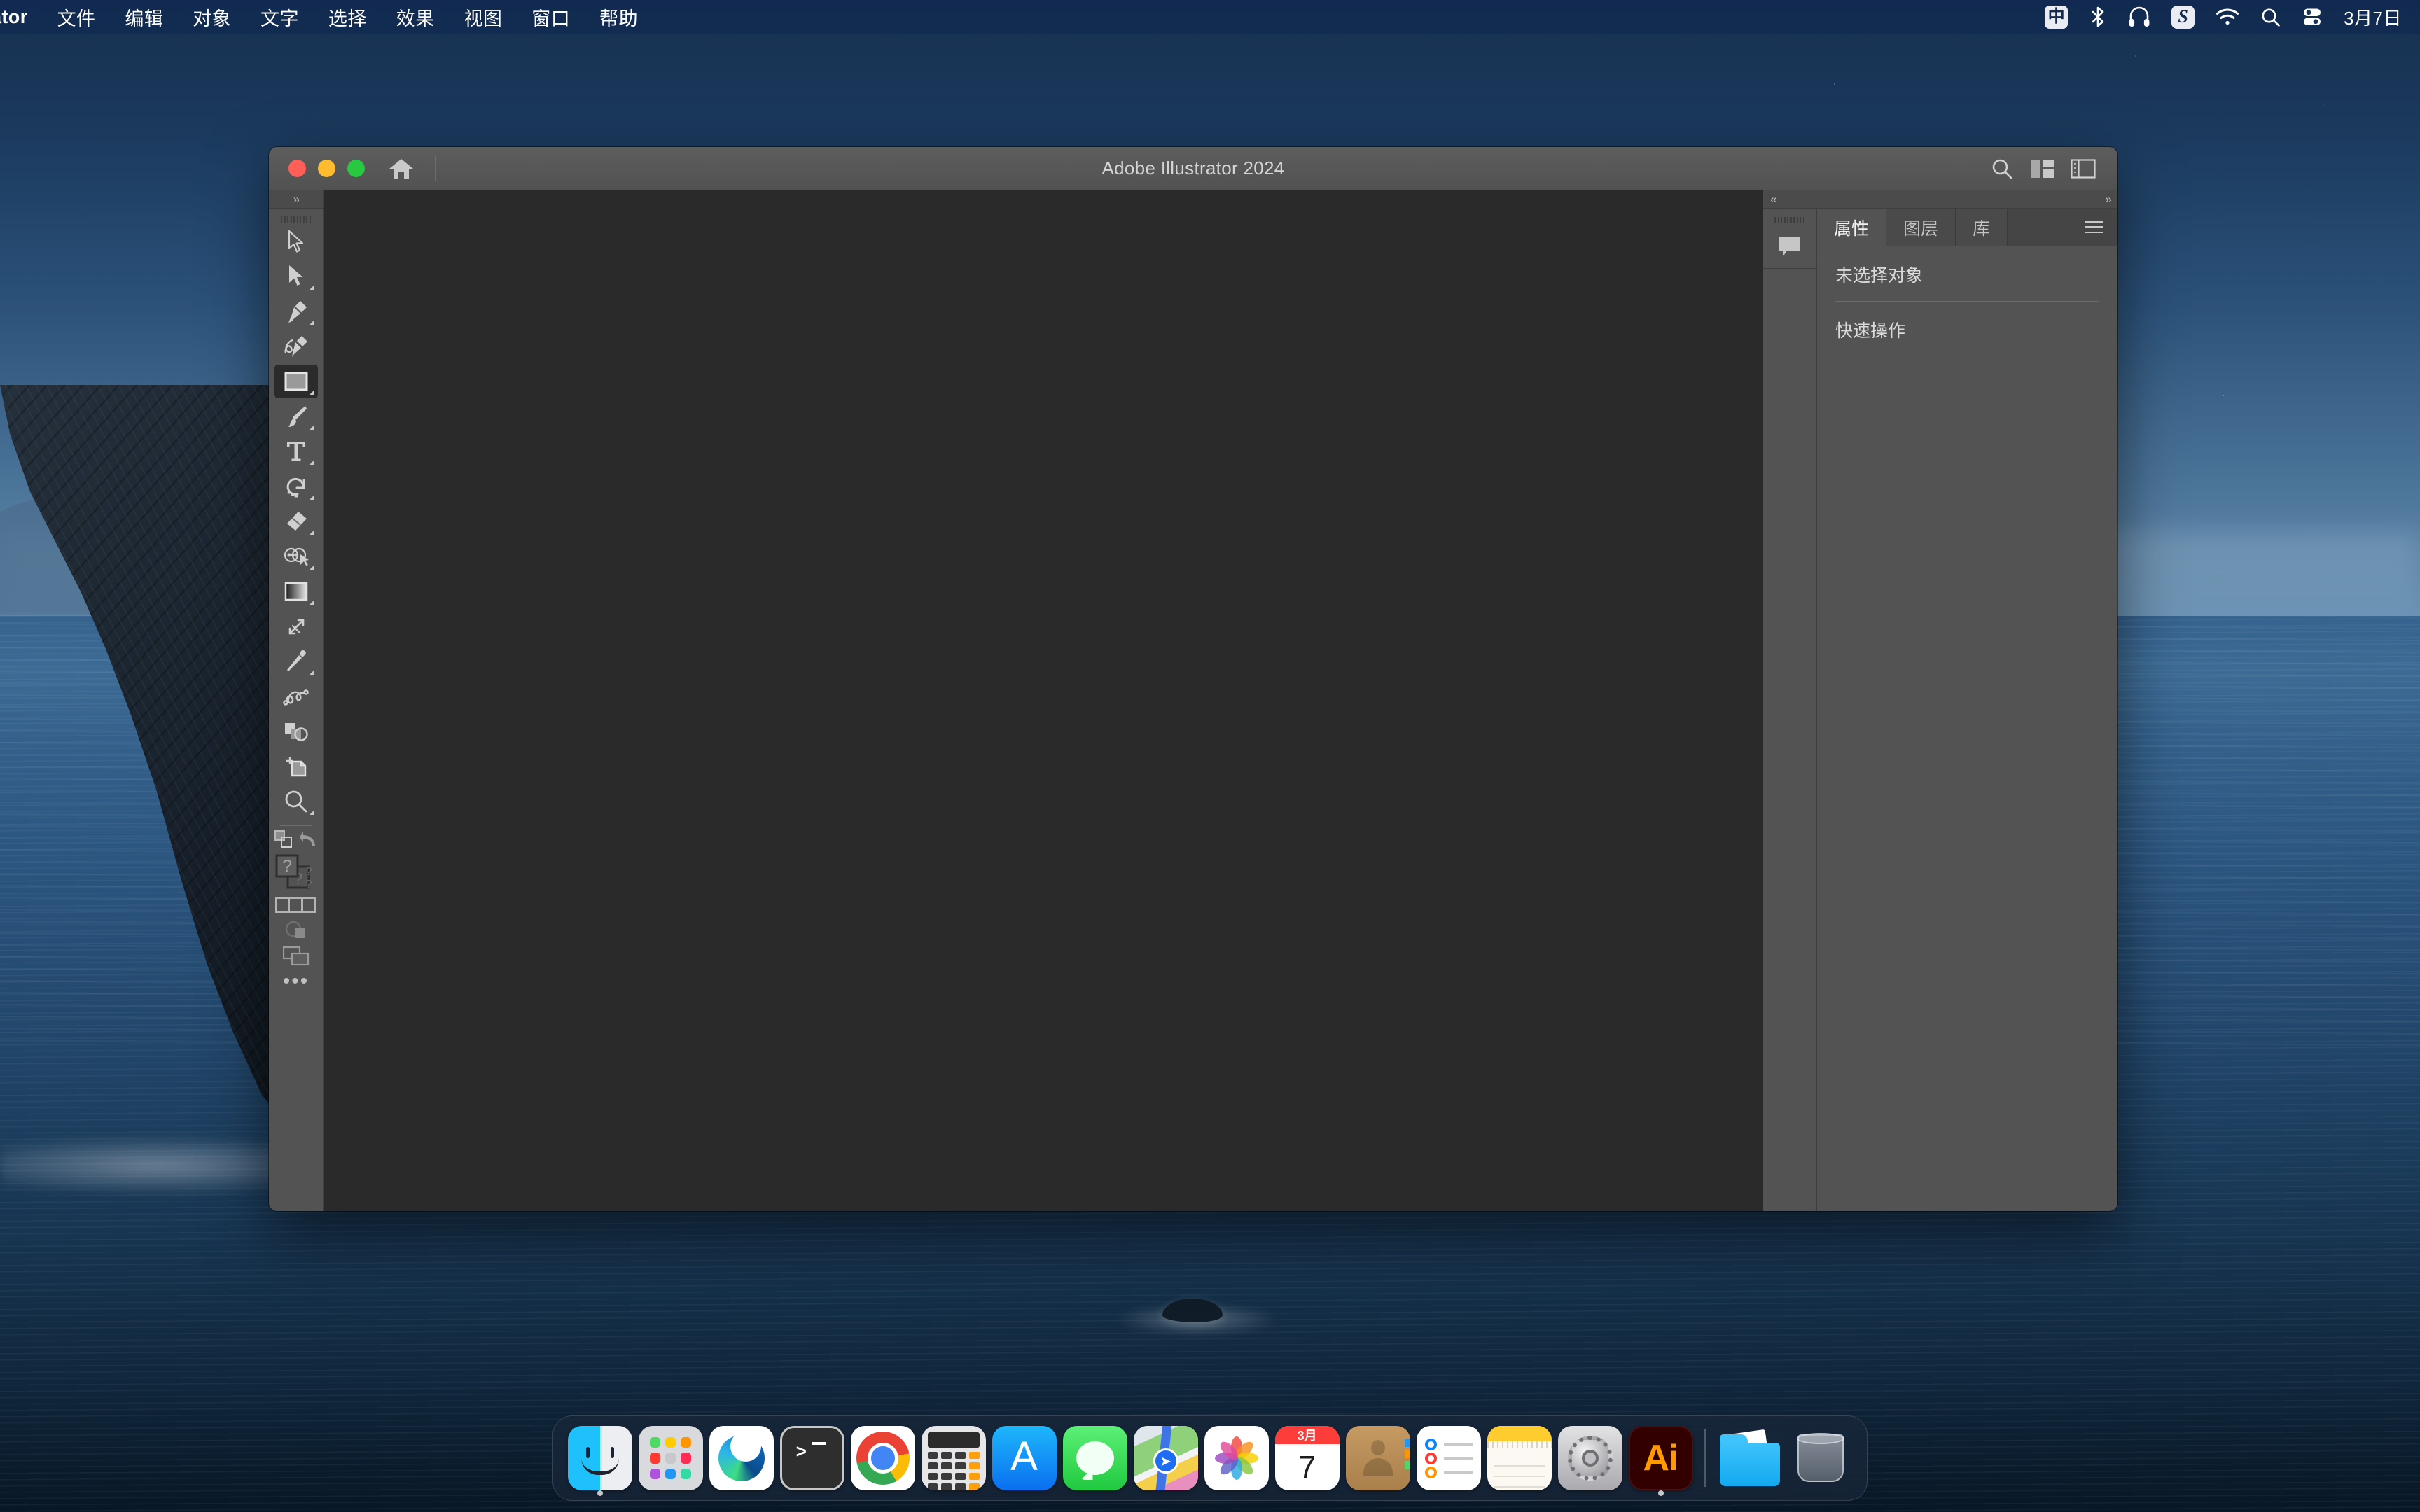  I want to click on dock-item-photos, so click(1236, 1458).